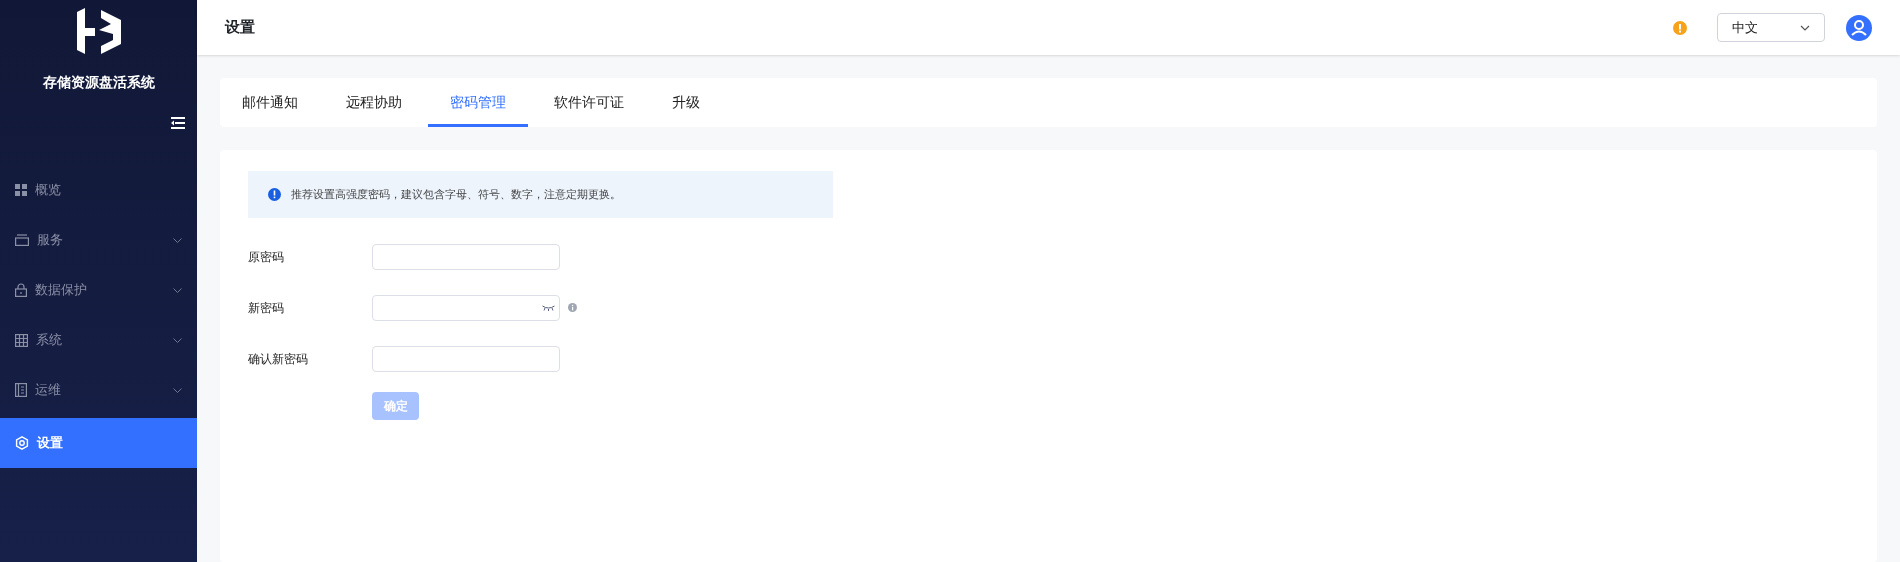  Describe the element at coordinates (1859, 27) in the screenshot. I see `user-avatar-icon` at that location.